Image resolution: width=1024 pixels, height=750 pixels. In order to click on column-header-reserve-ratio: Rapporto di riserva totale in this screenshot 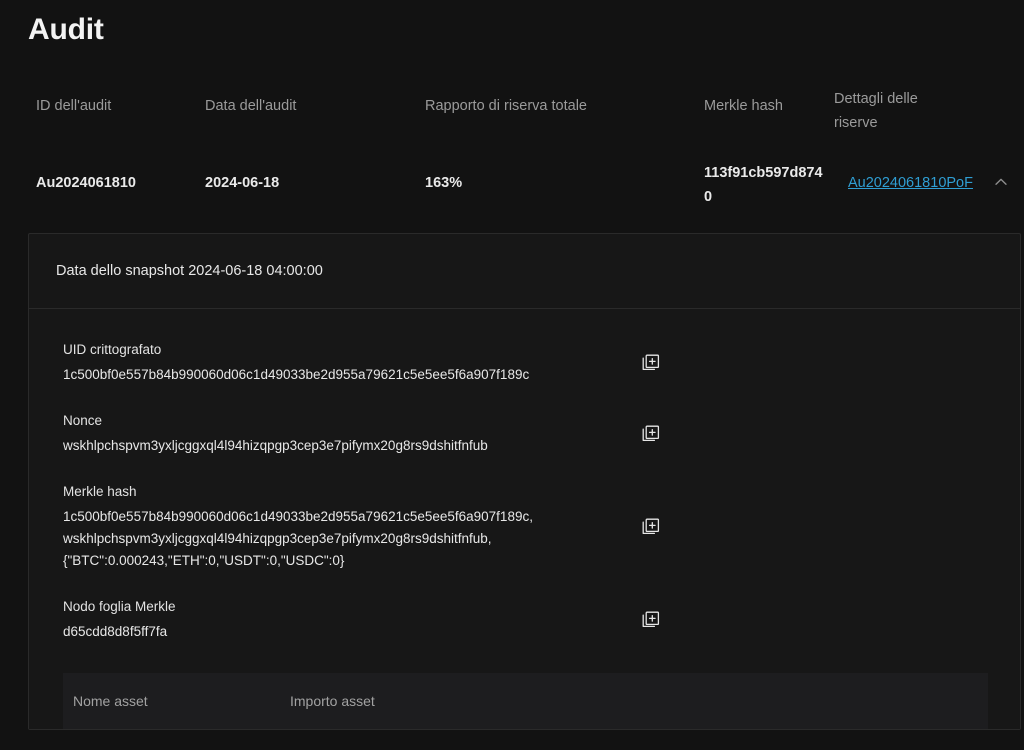, I will do `click(506, 106)`.